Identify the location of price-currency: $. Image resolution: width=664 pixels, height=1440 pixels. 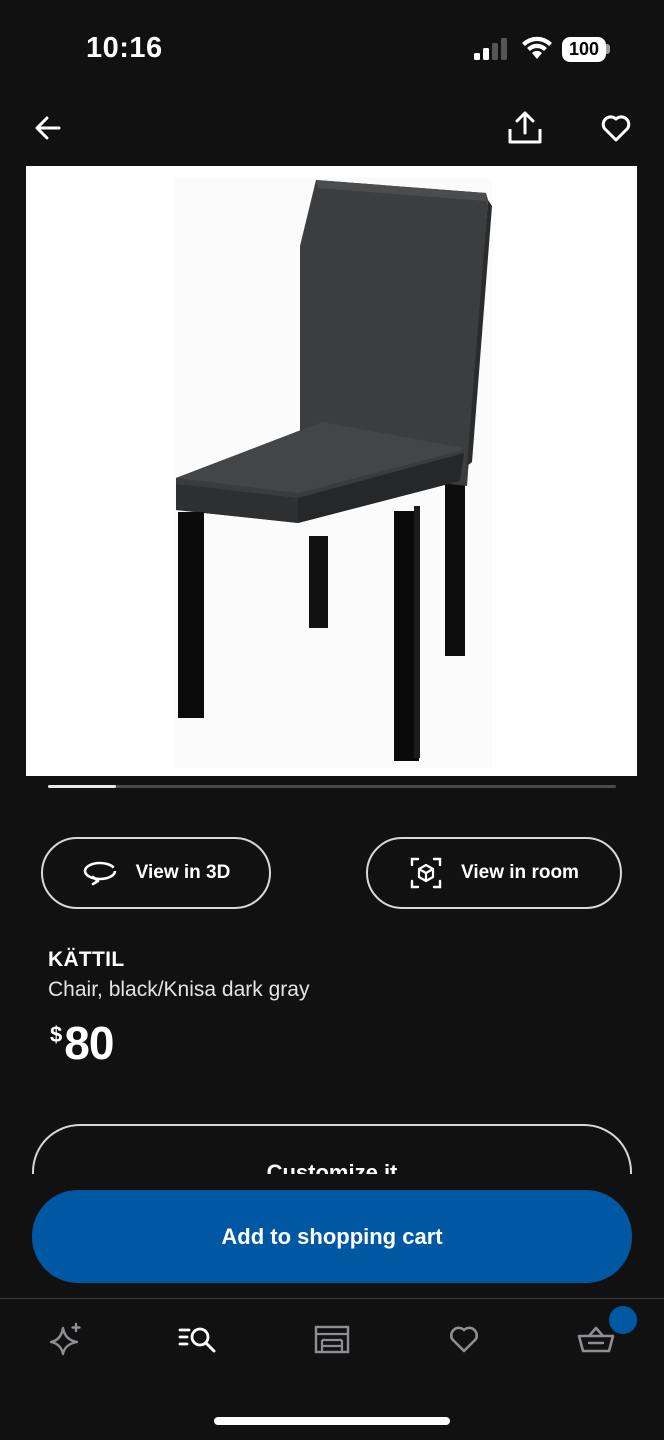
(56, 1034).